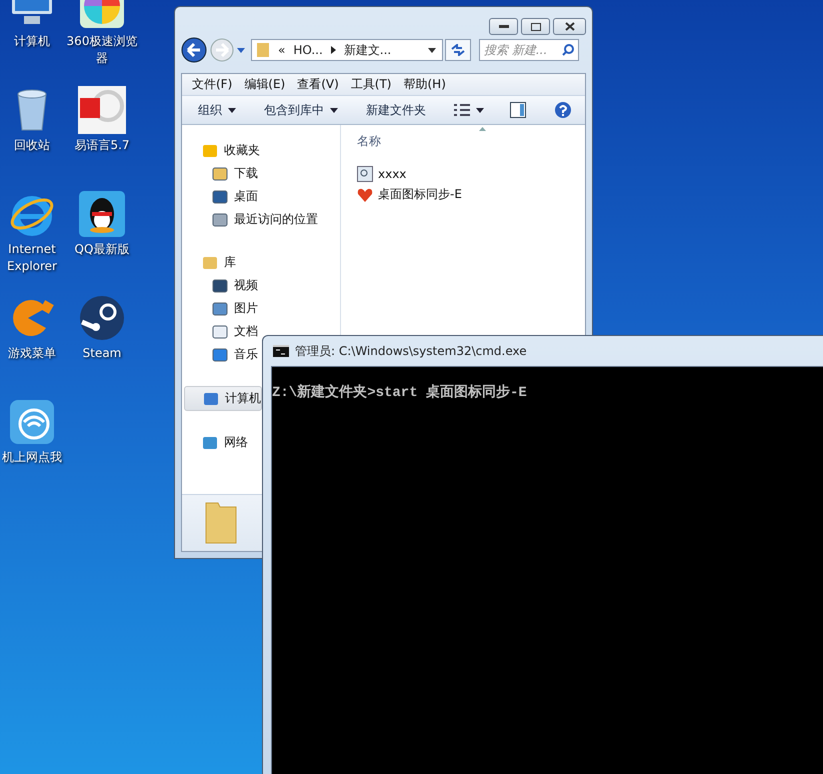  Describe the element at coordinates (221, 150) in the screenshot. I see `navigation-item: 收藏夹` at that location.